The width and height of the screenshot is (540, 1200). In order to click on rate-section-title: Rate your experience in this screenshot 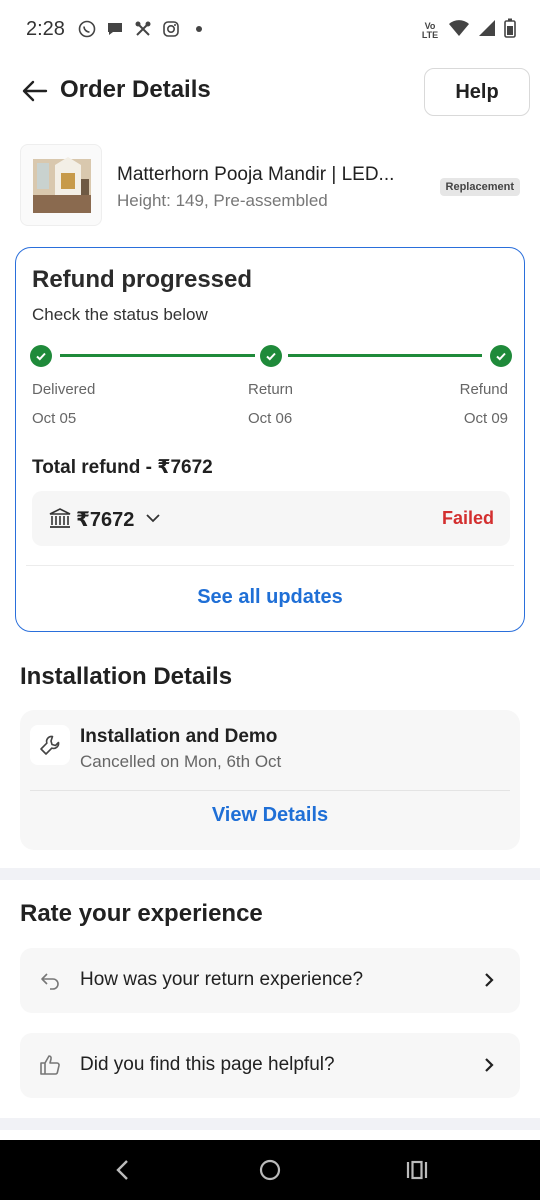, I will do `click(141, 913)`.